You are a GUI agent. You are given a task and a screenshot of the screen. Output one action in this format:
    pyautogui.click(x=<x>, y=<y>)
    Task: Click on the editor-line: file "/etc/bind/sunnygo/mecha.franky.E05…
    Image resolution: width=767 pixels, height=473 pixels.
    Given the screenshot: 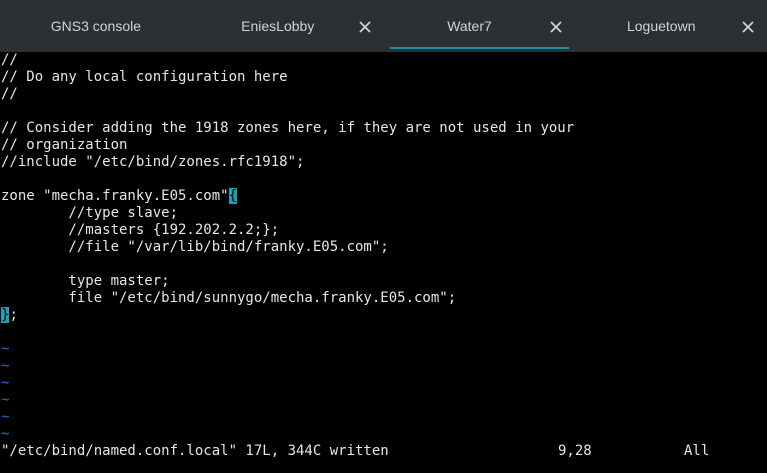 What is the action you would take?
    pyautogui.click(x=229, y=298)
    